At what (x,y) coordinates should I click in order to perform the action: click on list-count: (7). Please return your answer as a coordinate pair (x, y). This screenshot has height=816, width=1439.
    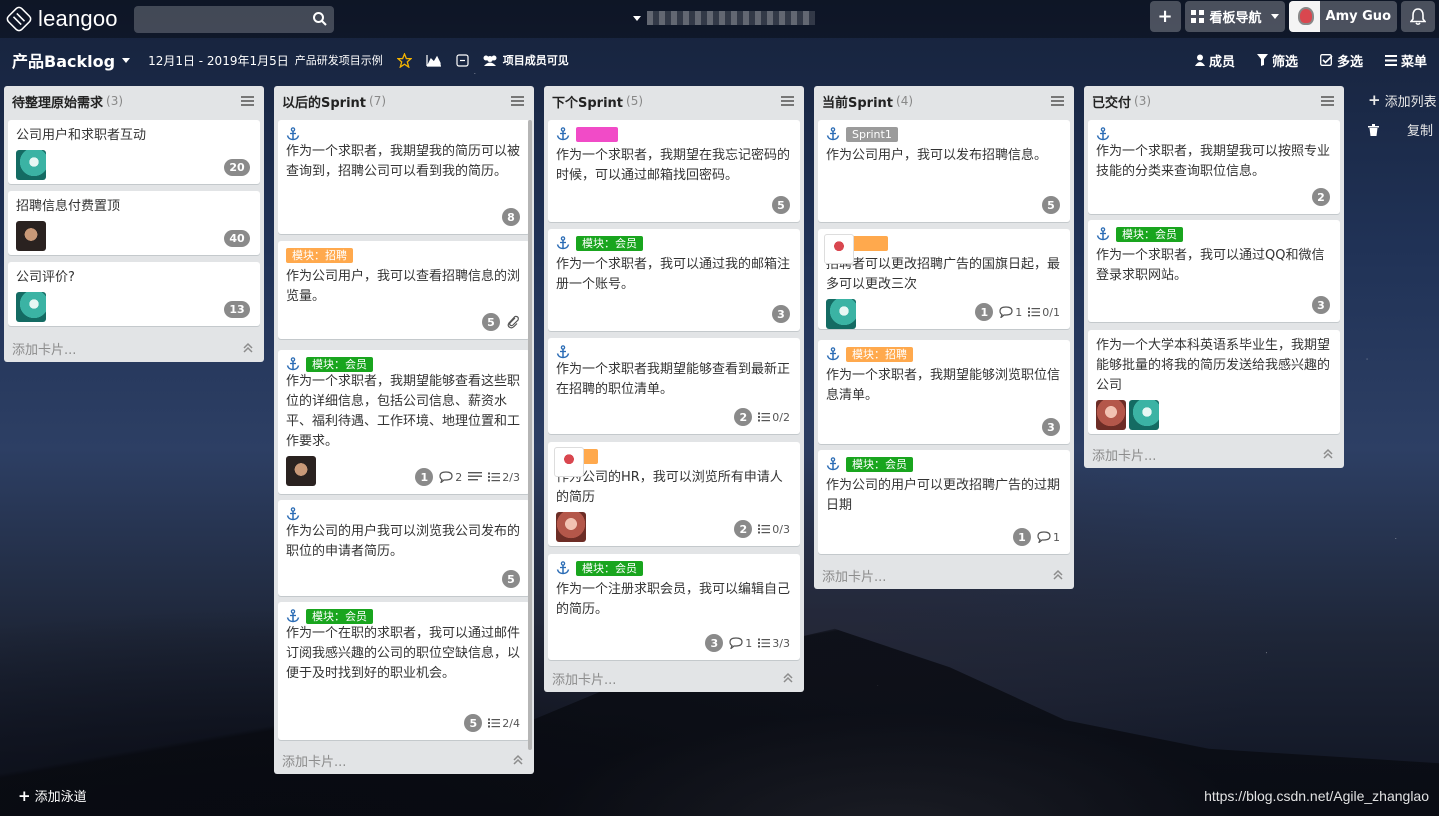
    Looking at the image, I should click on (378, 101).